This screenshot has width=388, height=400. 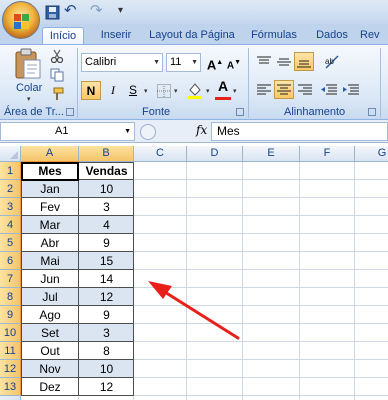 What do you see at coordinates (284, 62) in the screenshot?
I see `align-middle-icon` at bounding box center [284, 62].